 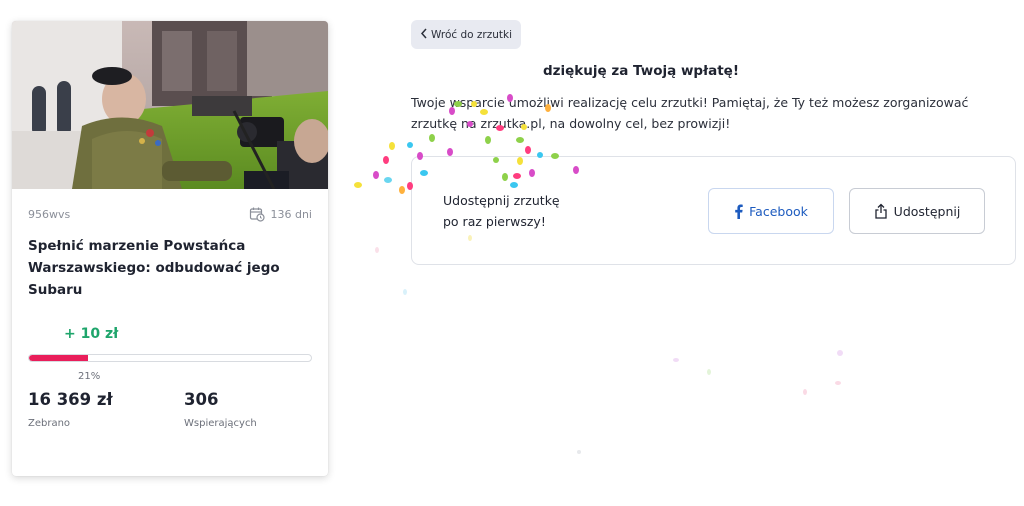 What do you see at coordinates (291, 214) in the screenshot?
I see `days-left-label: 136 dni` at bounding box center [291, 214].